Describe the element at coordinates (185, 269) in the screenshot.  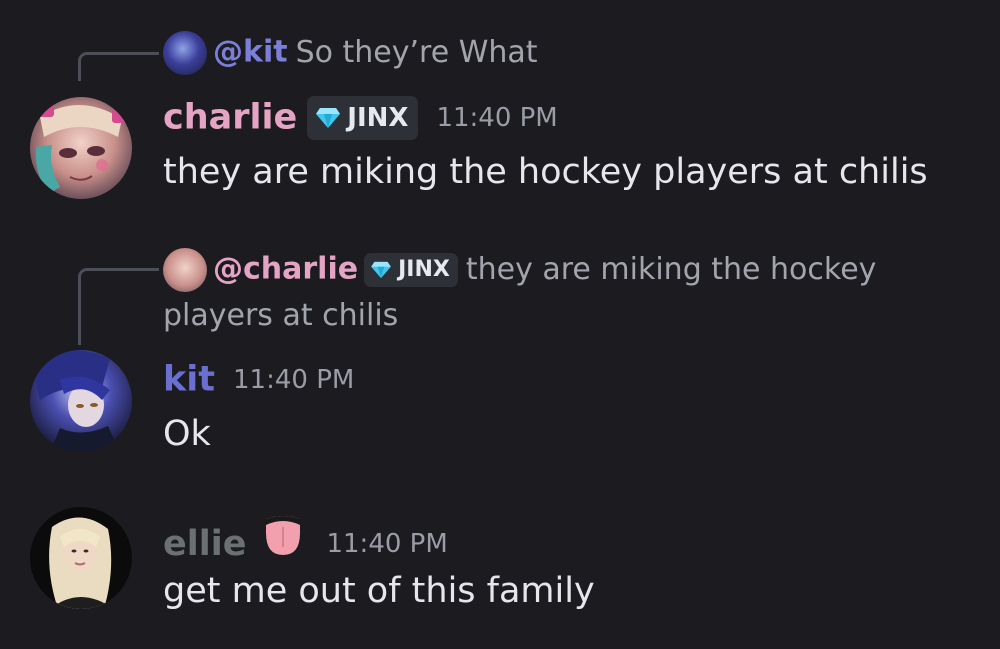
I see `charlie-mini-avatar` at that location.